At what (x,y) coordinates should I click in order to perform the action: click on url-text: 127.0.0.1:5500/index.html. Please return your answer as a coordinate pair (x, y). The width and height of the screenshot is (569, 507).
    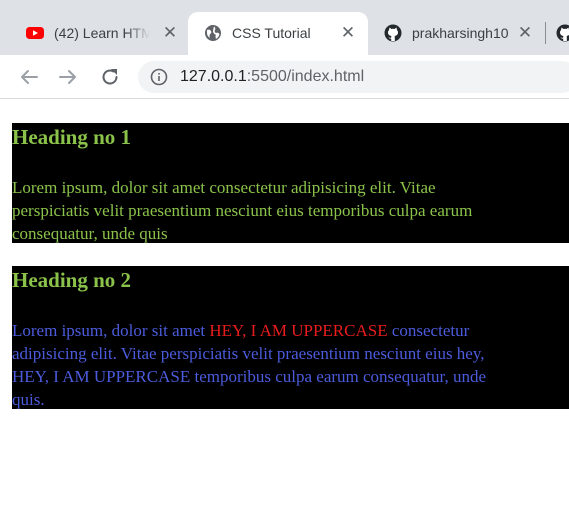
    Looking at the image, I should click on (272, 77).